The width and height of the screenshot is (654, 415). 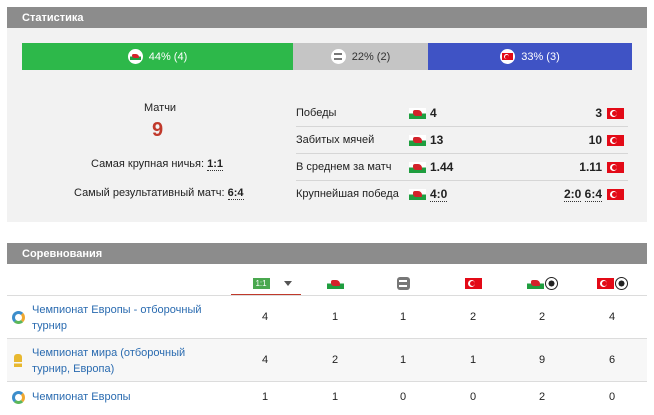 I want to click on matches-count: 9, so click(x=158, y=130).